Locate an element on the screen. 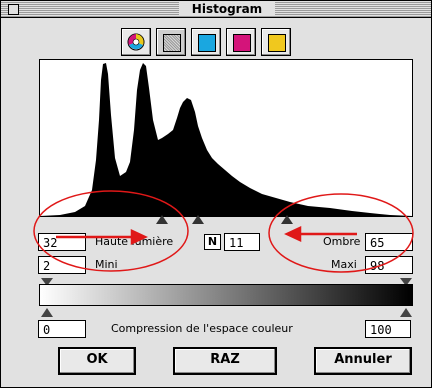  compression-min-field: 0 is located at coordinates (62, 329).